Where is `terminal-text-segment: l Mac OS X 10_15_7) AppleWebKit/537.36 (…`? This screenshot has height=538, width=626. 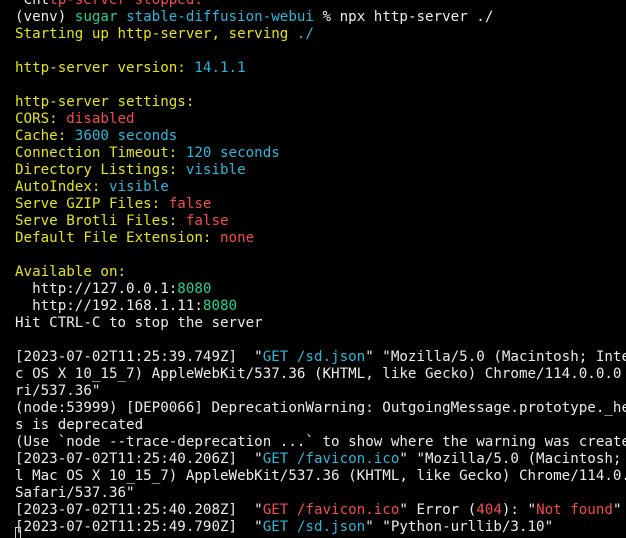 terminal-text-segment: l Mac OS X 10_15_7) AppleWebKit/537.36 (… is located at coordinates (320, 476).